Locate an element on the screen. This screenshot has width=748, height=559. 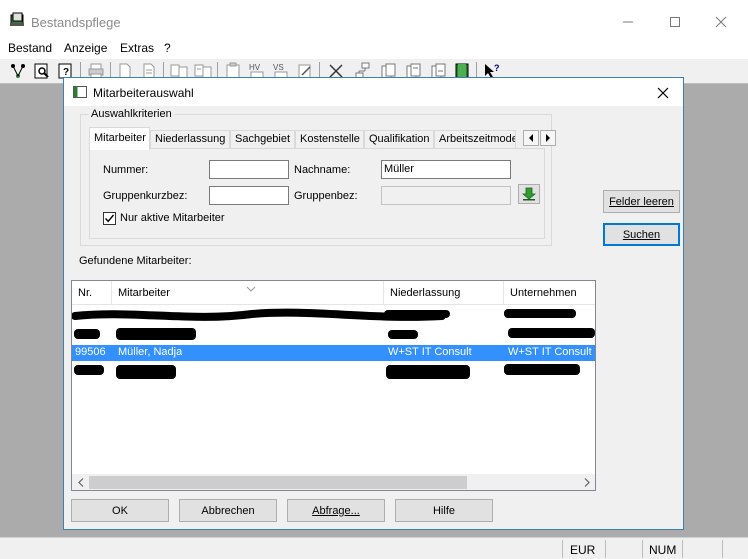
gruppenkurzbez-input is located at coordinates (249, 195).